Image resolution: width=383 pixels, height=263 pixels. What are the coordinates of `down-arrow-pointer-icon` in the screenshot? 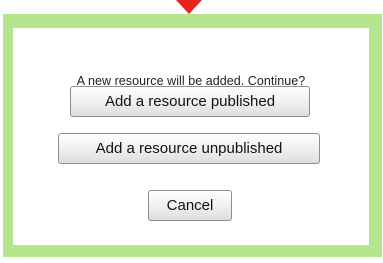 It's located at (189, 7).